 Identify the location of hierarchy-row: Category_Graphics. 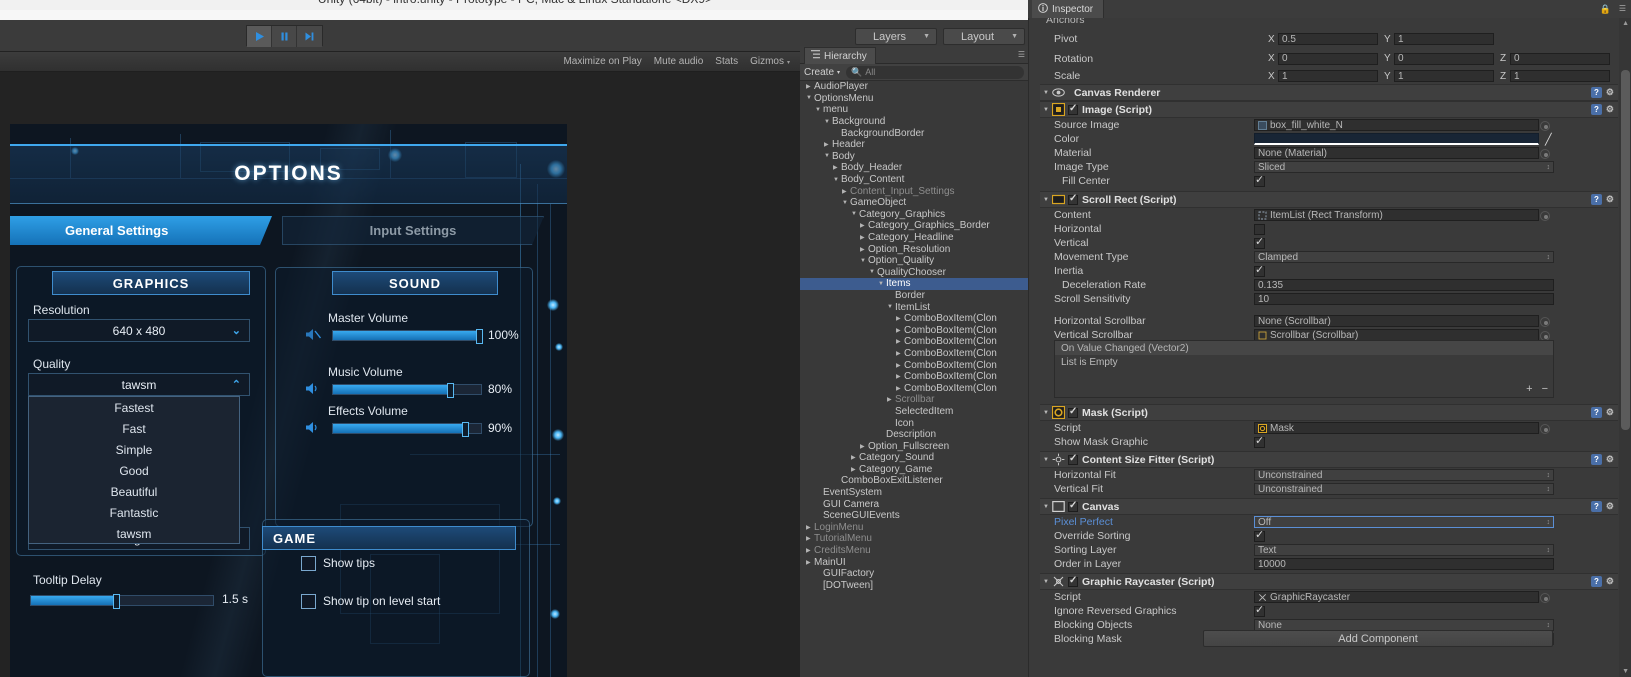
(914, 215).